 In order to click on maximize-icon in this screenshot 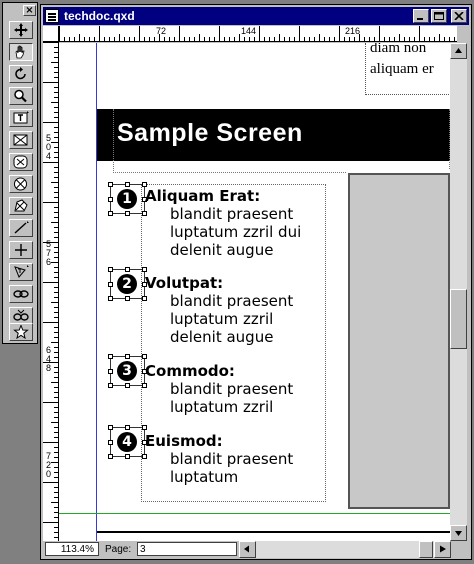, I will do `click(439, 16)`.